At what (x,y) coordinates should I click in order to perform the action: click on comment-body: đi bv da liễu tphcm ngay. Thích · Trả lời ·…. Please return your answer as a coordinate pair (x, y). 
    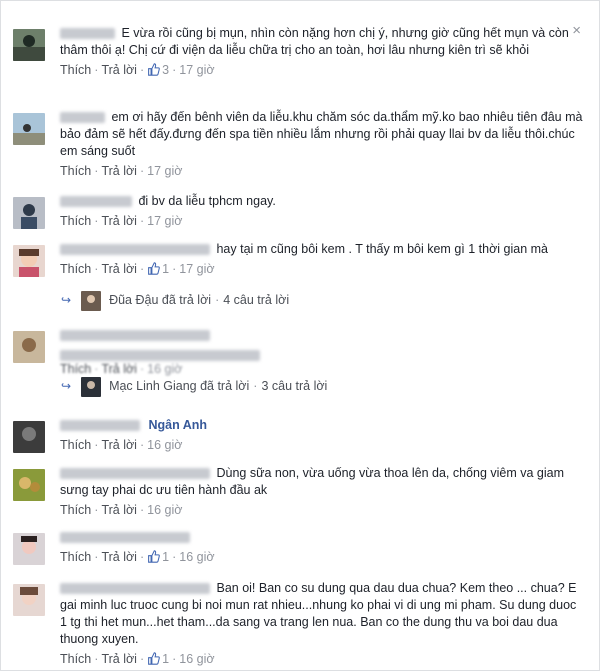
    Looking at the image, I should click on (322, 211).